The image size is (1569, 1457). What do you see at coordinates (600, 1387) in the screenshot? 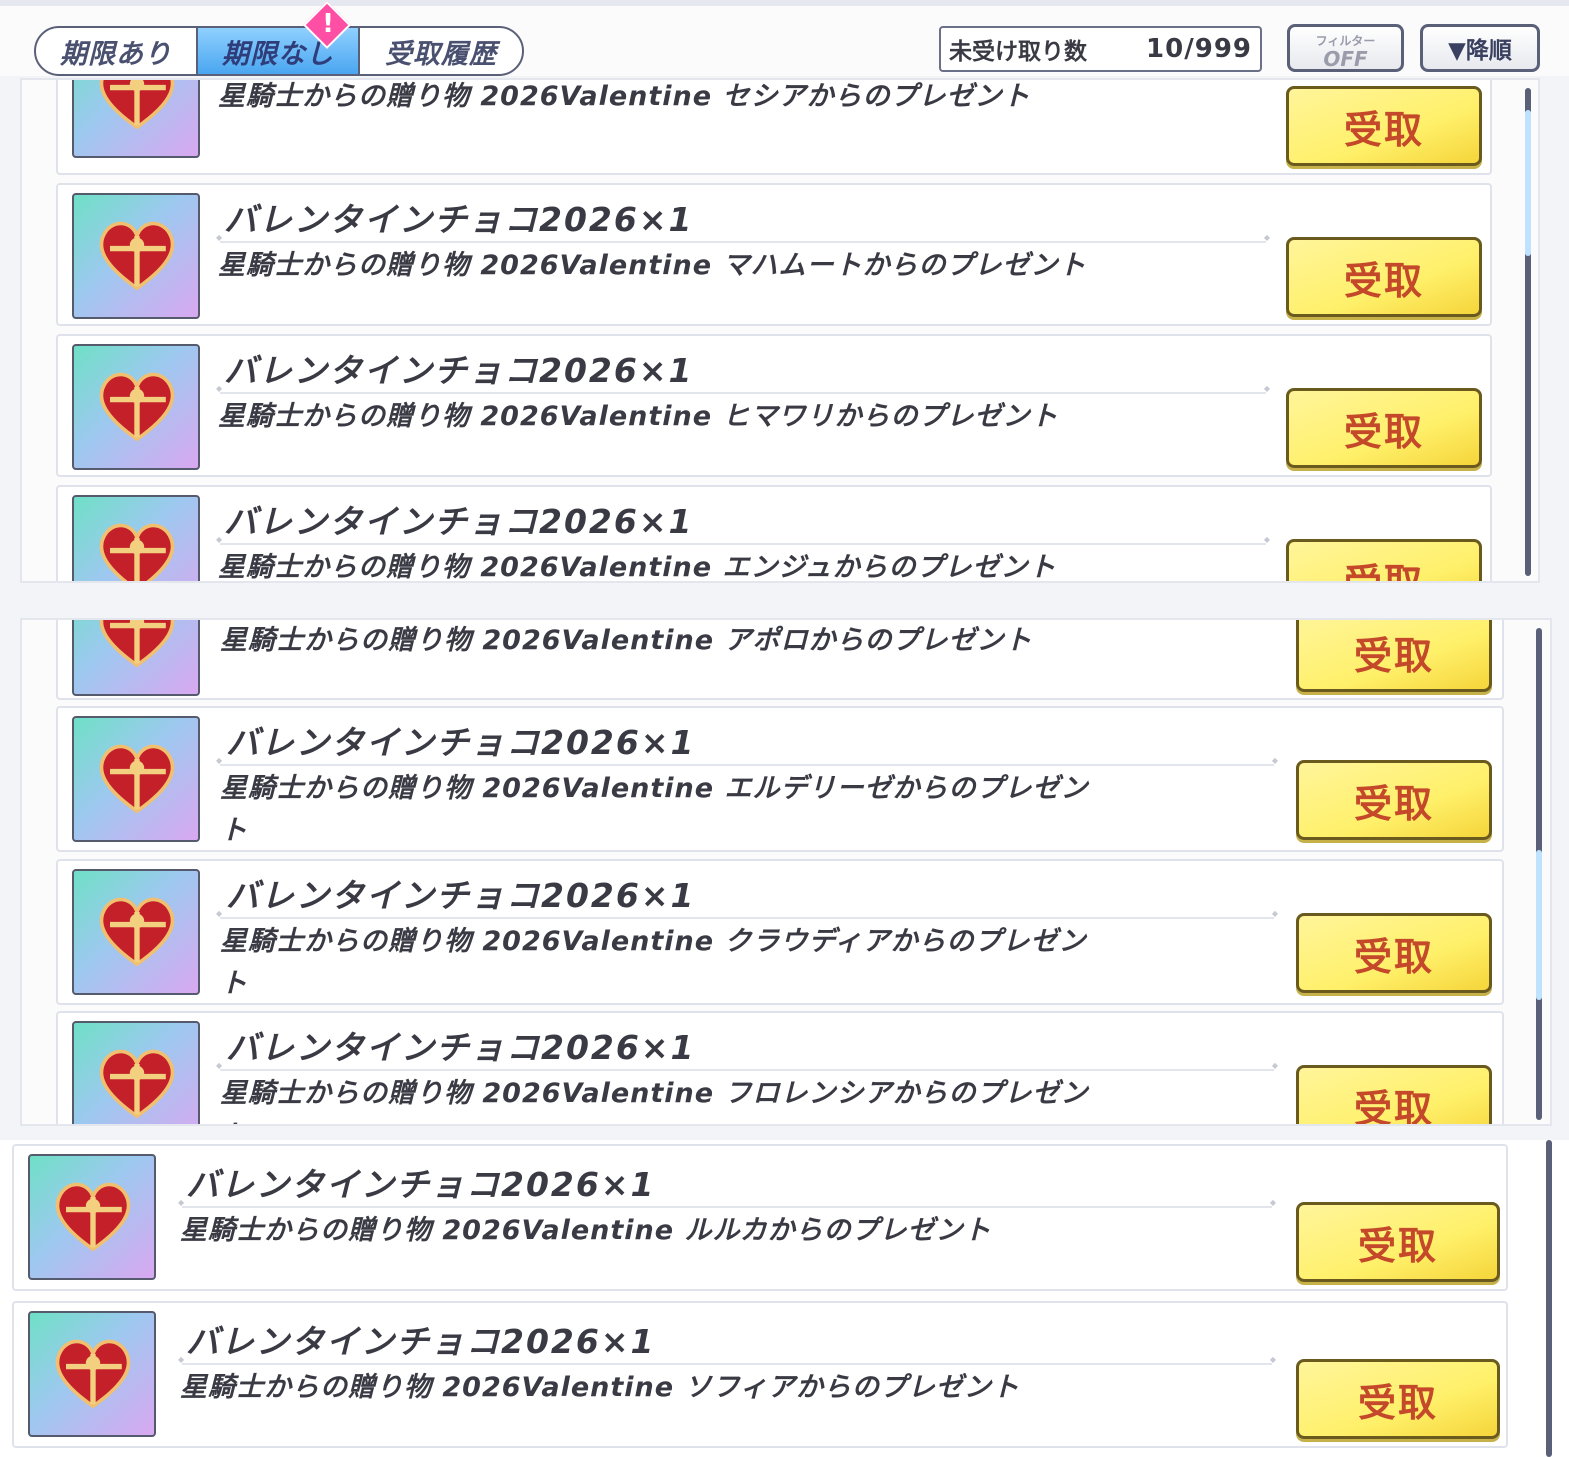
I see `item-subtitle: 星騎士からの贈り物 2026Valentine ソフィアからのプレゼント` at bounding box center [600, 1387].